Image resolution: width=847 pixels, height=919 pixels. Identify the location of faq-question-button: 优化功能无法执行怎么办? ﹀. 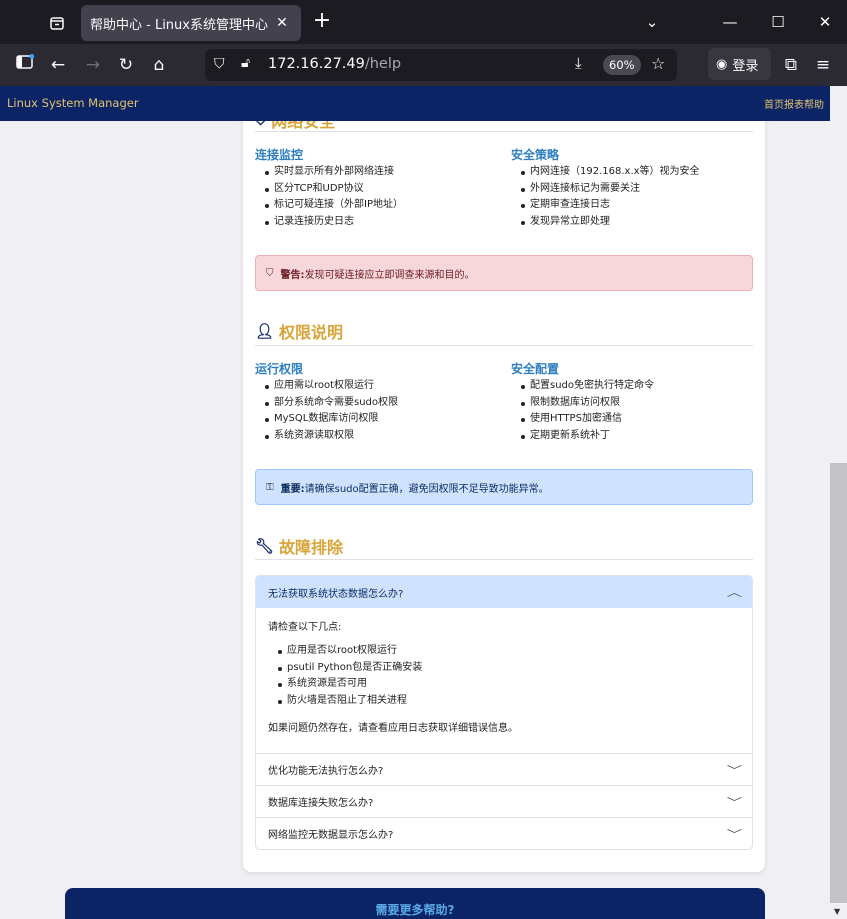
(504, 769).